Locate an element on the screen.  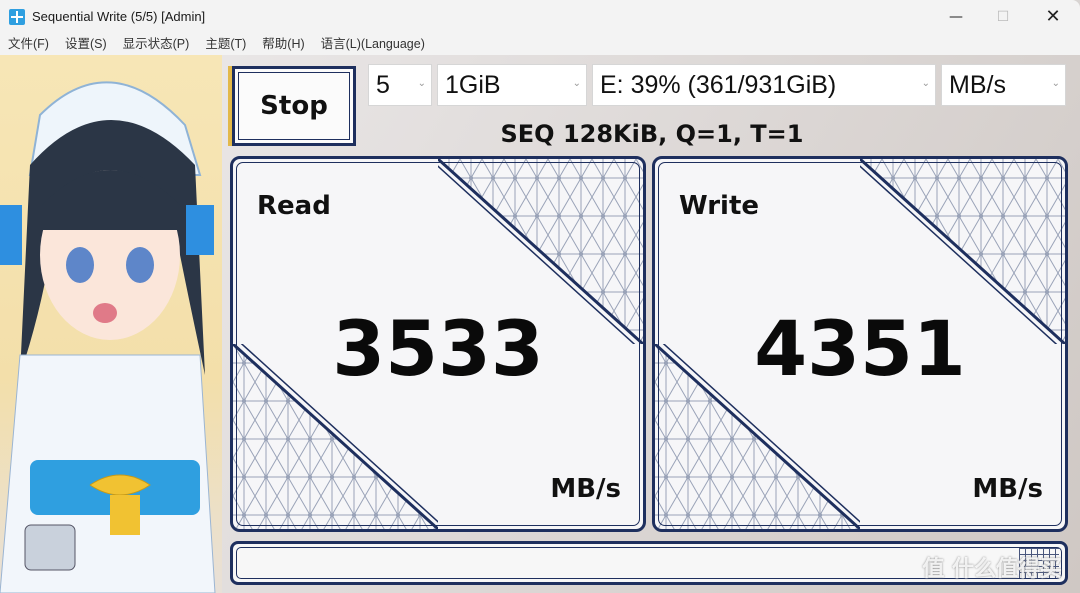
drive-value: E: 39% (361/931GiB) is located at coordinates (718, 84).